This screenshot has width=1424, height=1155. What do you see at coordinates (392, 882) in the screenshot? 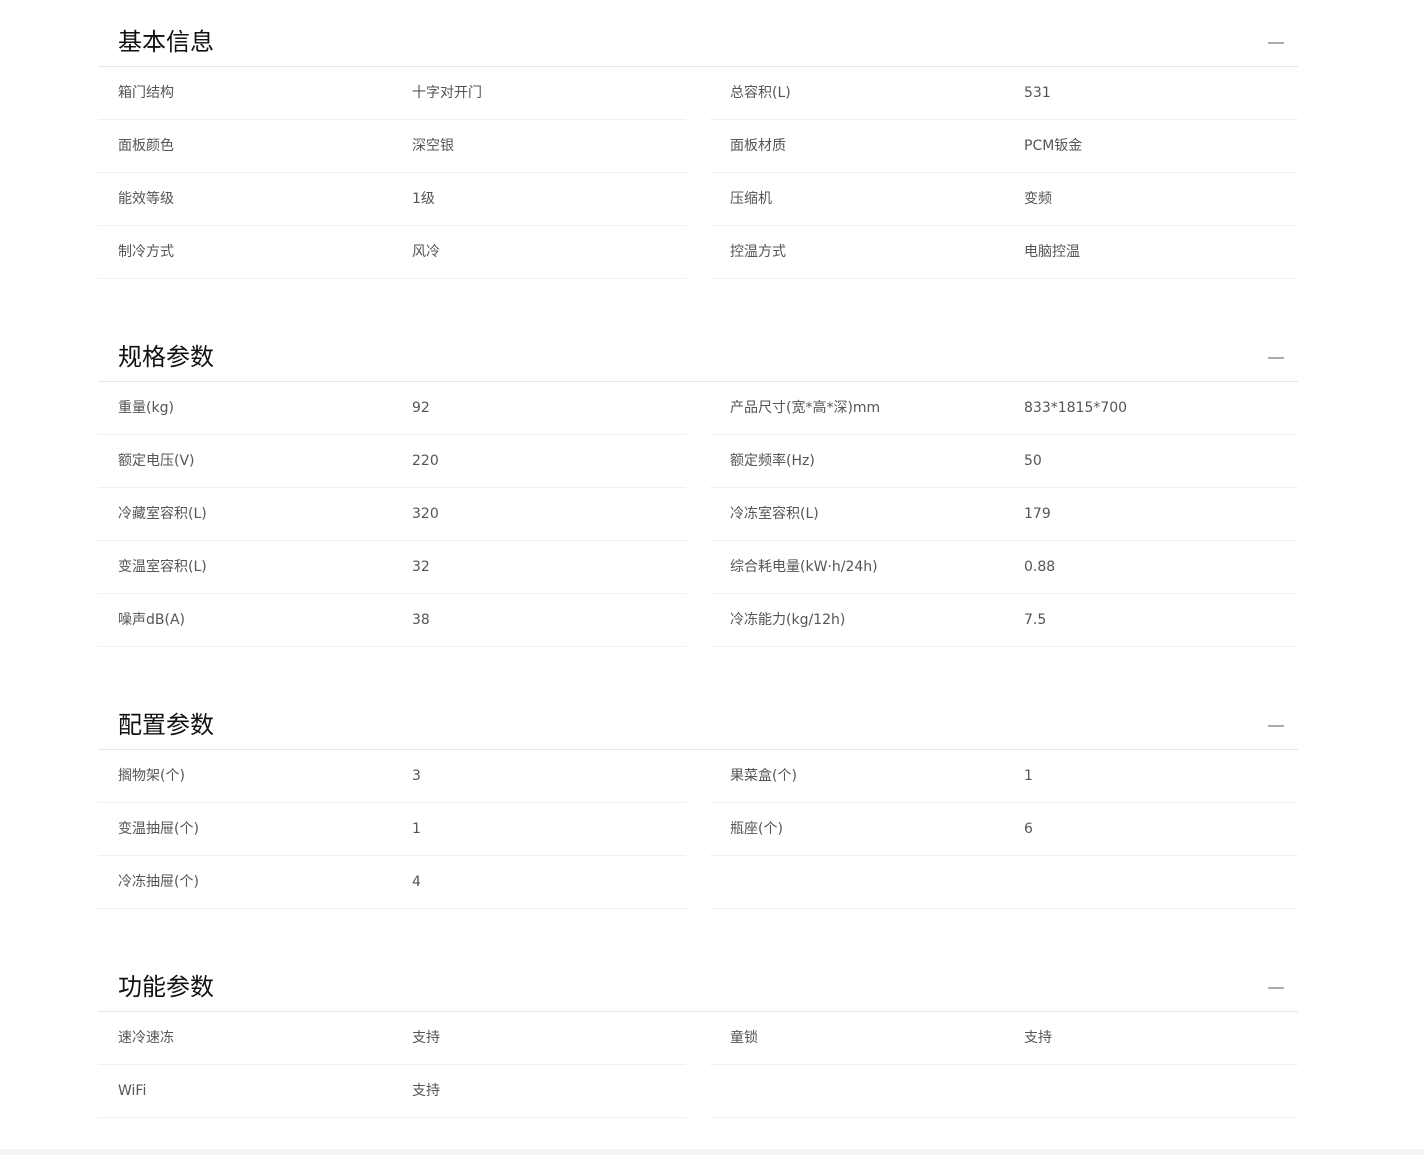
I see `spec-row: 冷冻抽屉(个) 4` at bounding box center [392, 882].